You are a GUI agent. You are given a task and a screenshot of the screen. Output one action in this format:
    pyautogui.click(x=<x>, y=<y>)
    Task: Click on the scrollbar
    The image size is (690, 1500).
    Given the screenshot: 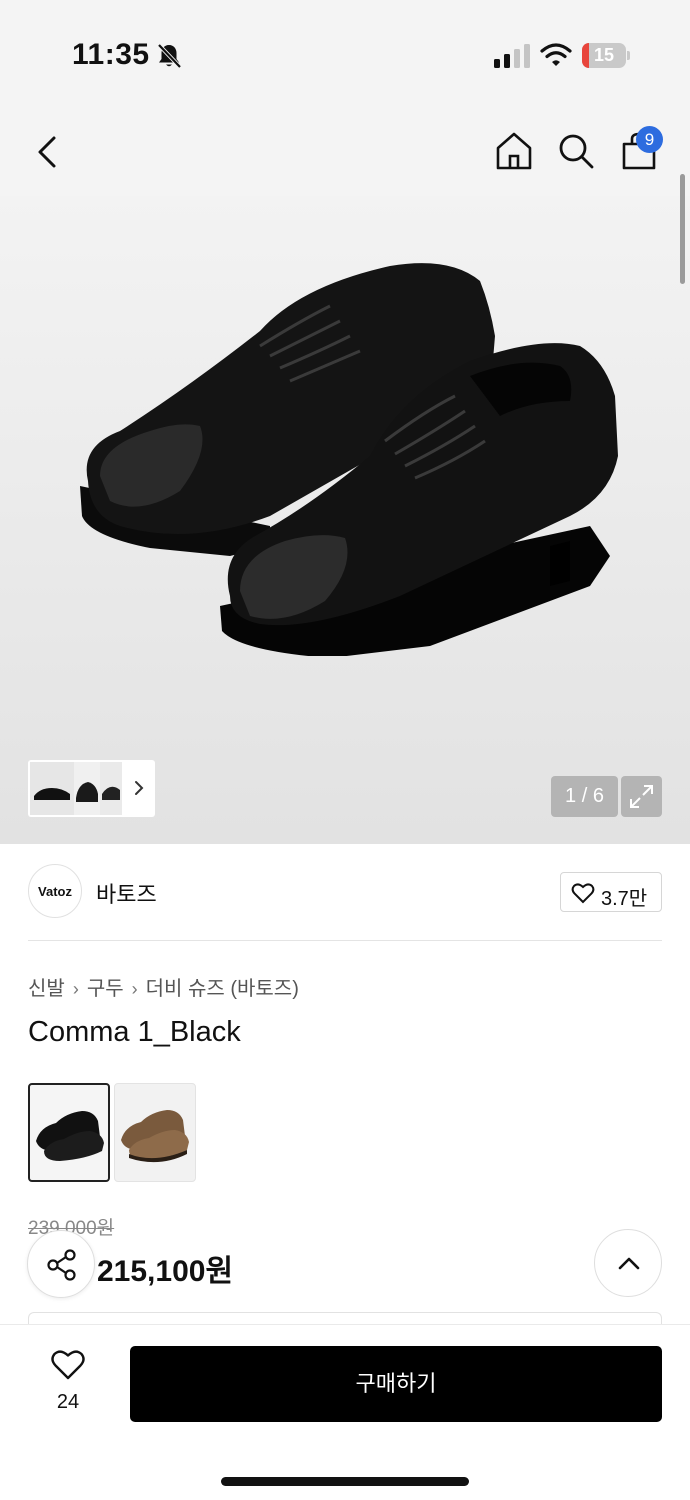 What is the action you would take?
    pyautogui.click(x=682, y=229)
    